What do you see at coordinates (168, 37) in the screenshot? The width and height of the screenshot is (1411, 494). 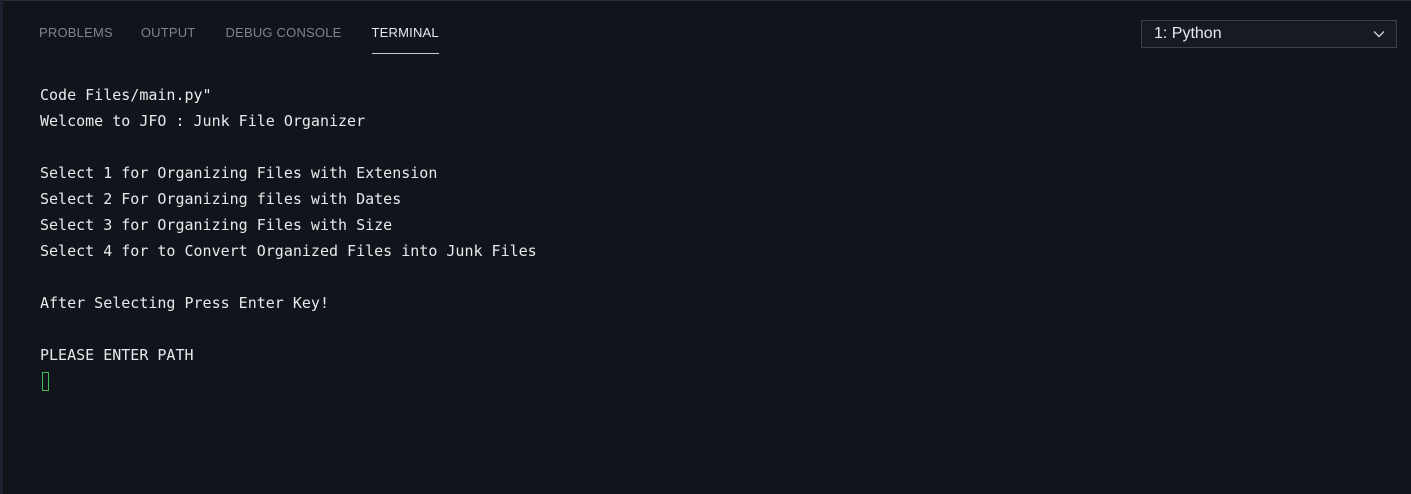 I see `tab-output: OUTPUT` at bounding box center [168, 37].